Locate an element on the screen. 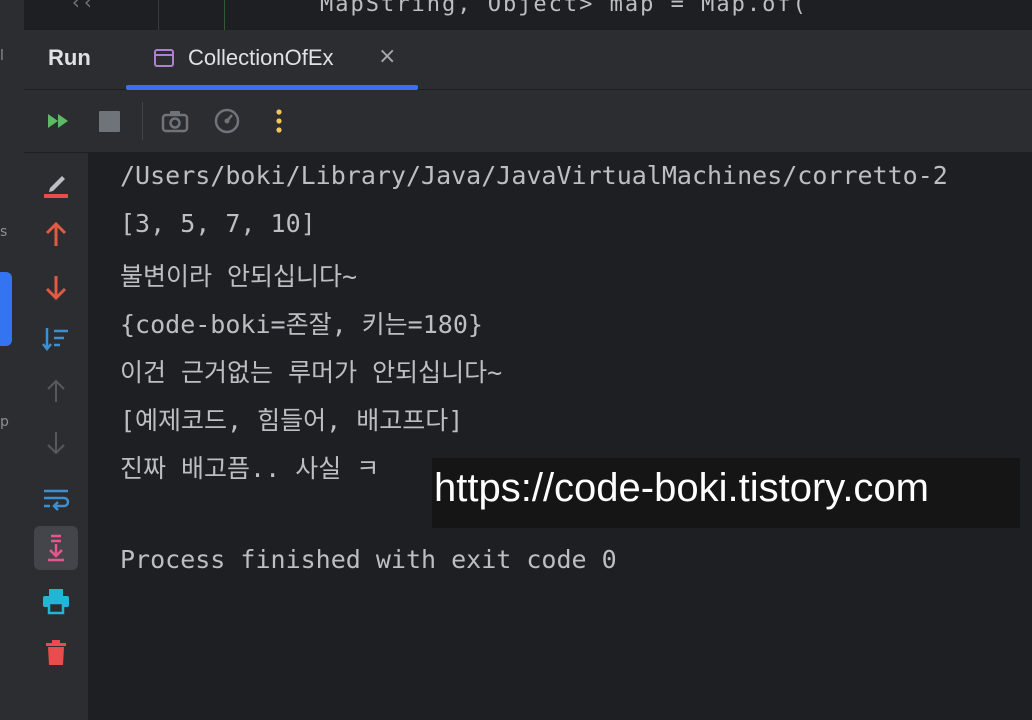 The height and width of the screenshot is (720, 1032). arrow-down-disabled-icon is located at coordinates (56, 443).